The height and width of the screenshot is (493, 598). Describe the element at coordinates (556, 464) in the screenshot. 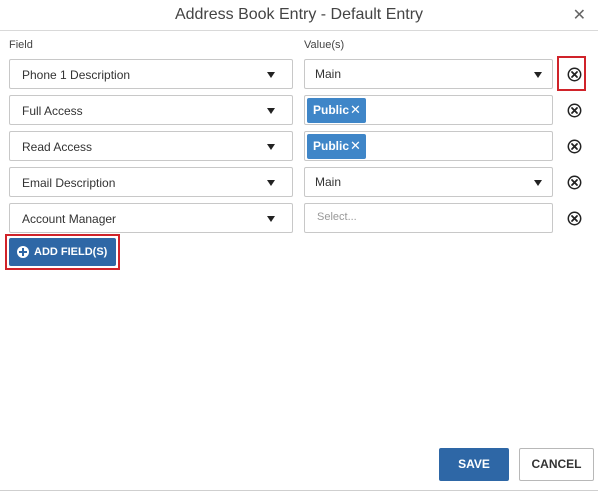

I see `cancel-button: CANCEL` at that location.